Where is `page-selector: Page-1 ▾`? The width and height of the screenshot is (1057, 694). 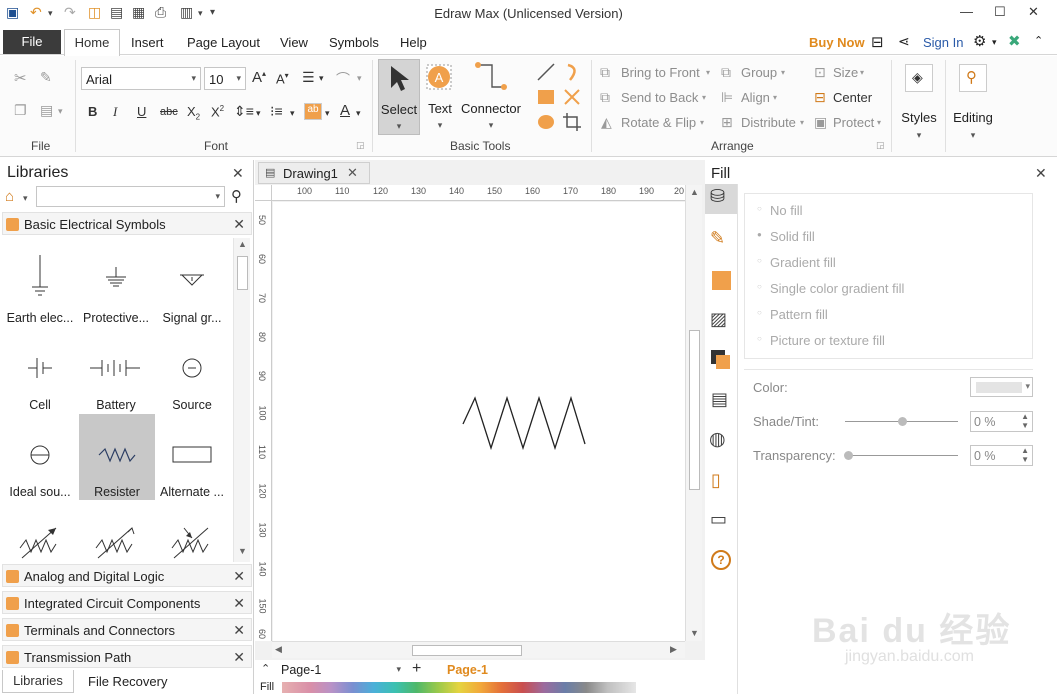 page-selector: Page-1 ▾ is located at coordinates (340, 670).